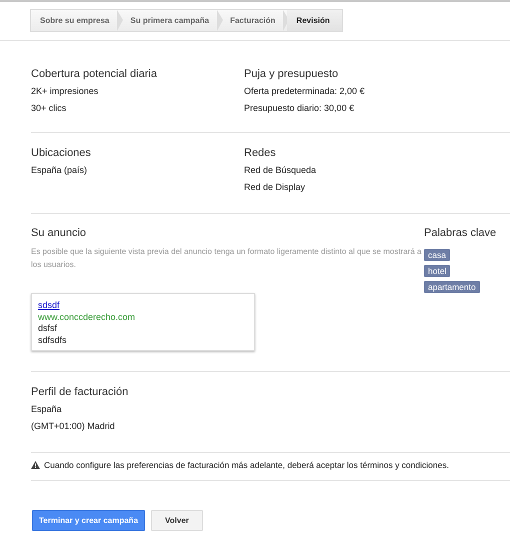  I want to click on breadcrumb-step: Facturación, so click(254, 20).